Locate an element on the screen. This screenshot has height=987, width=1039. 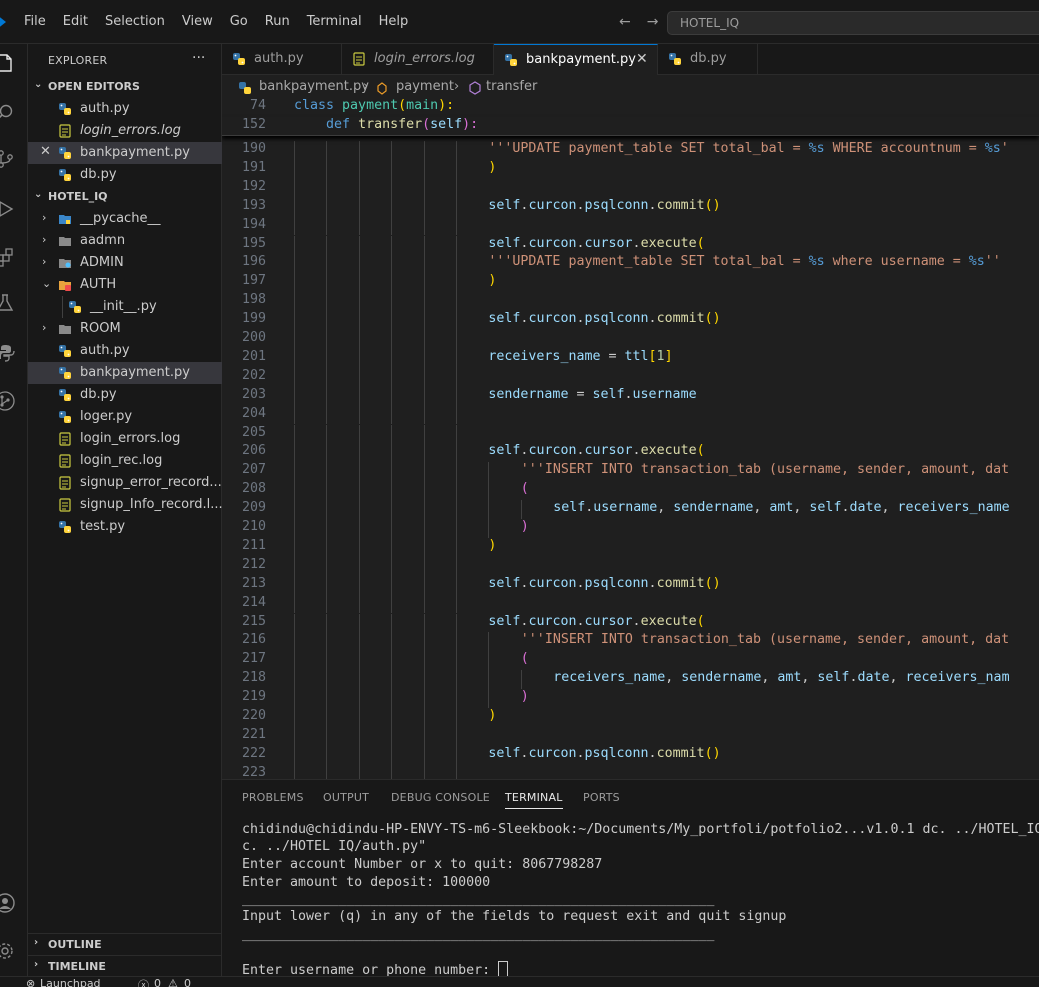
outline-section: › OUTLINE is located at coordinates (125, 944).